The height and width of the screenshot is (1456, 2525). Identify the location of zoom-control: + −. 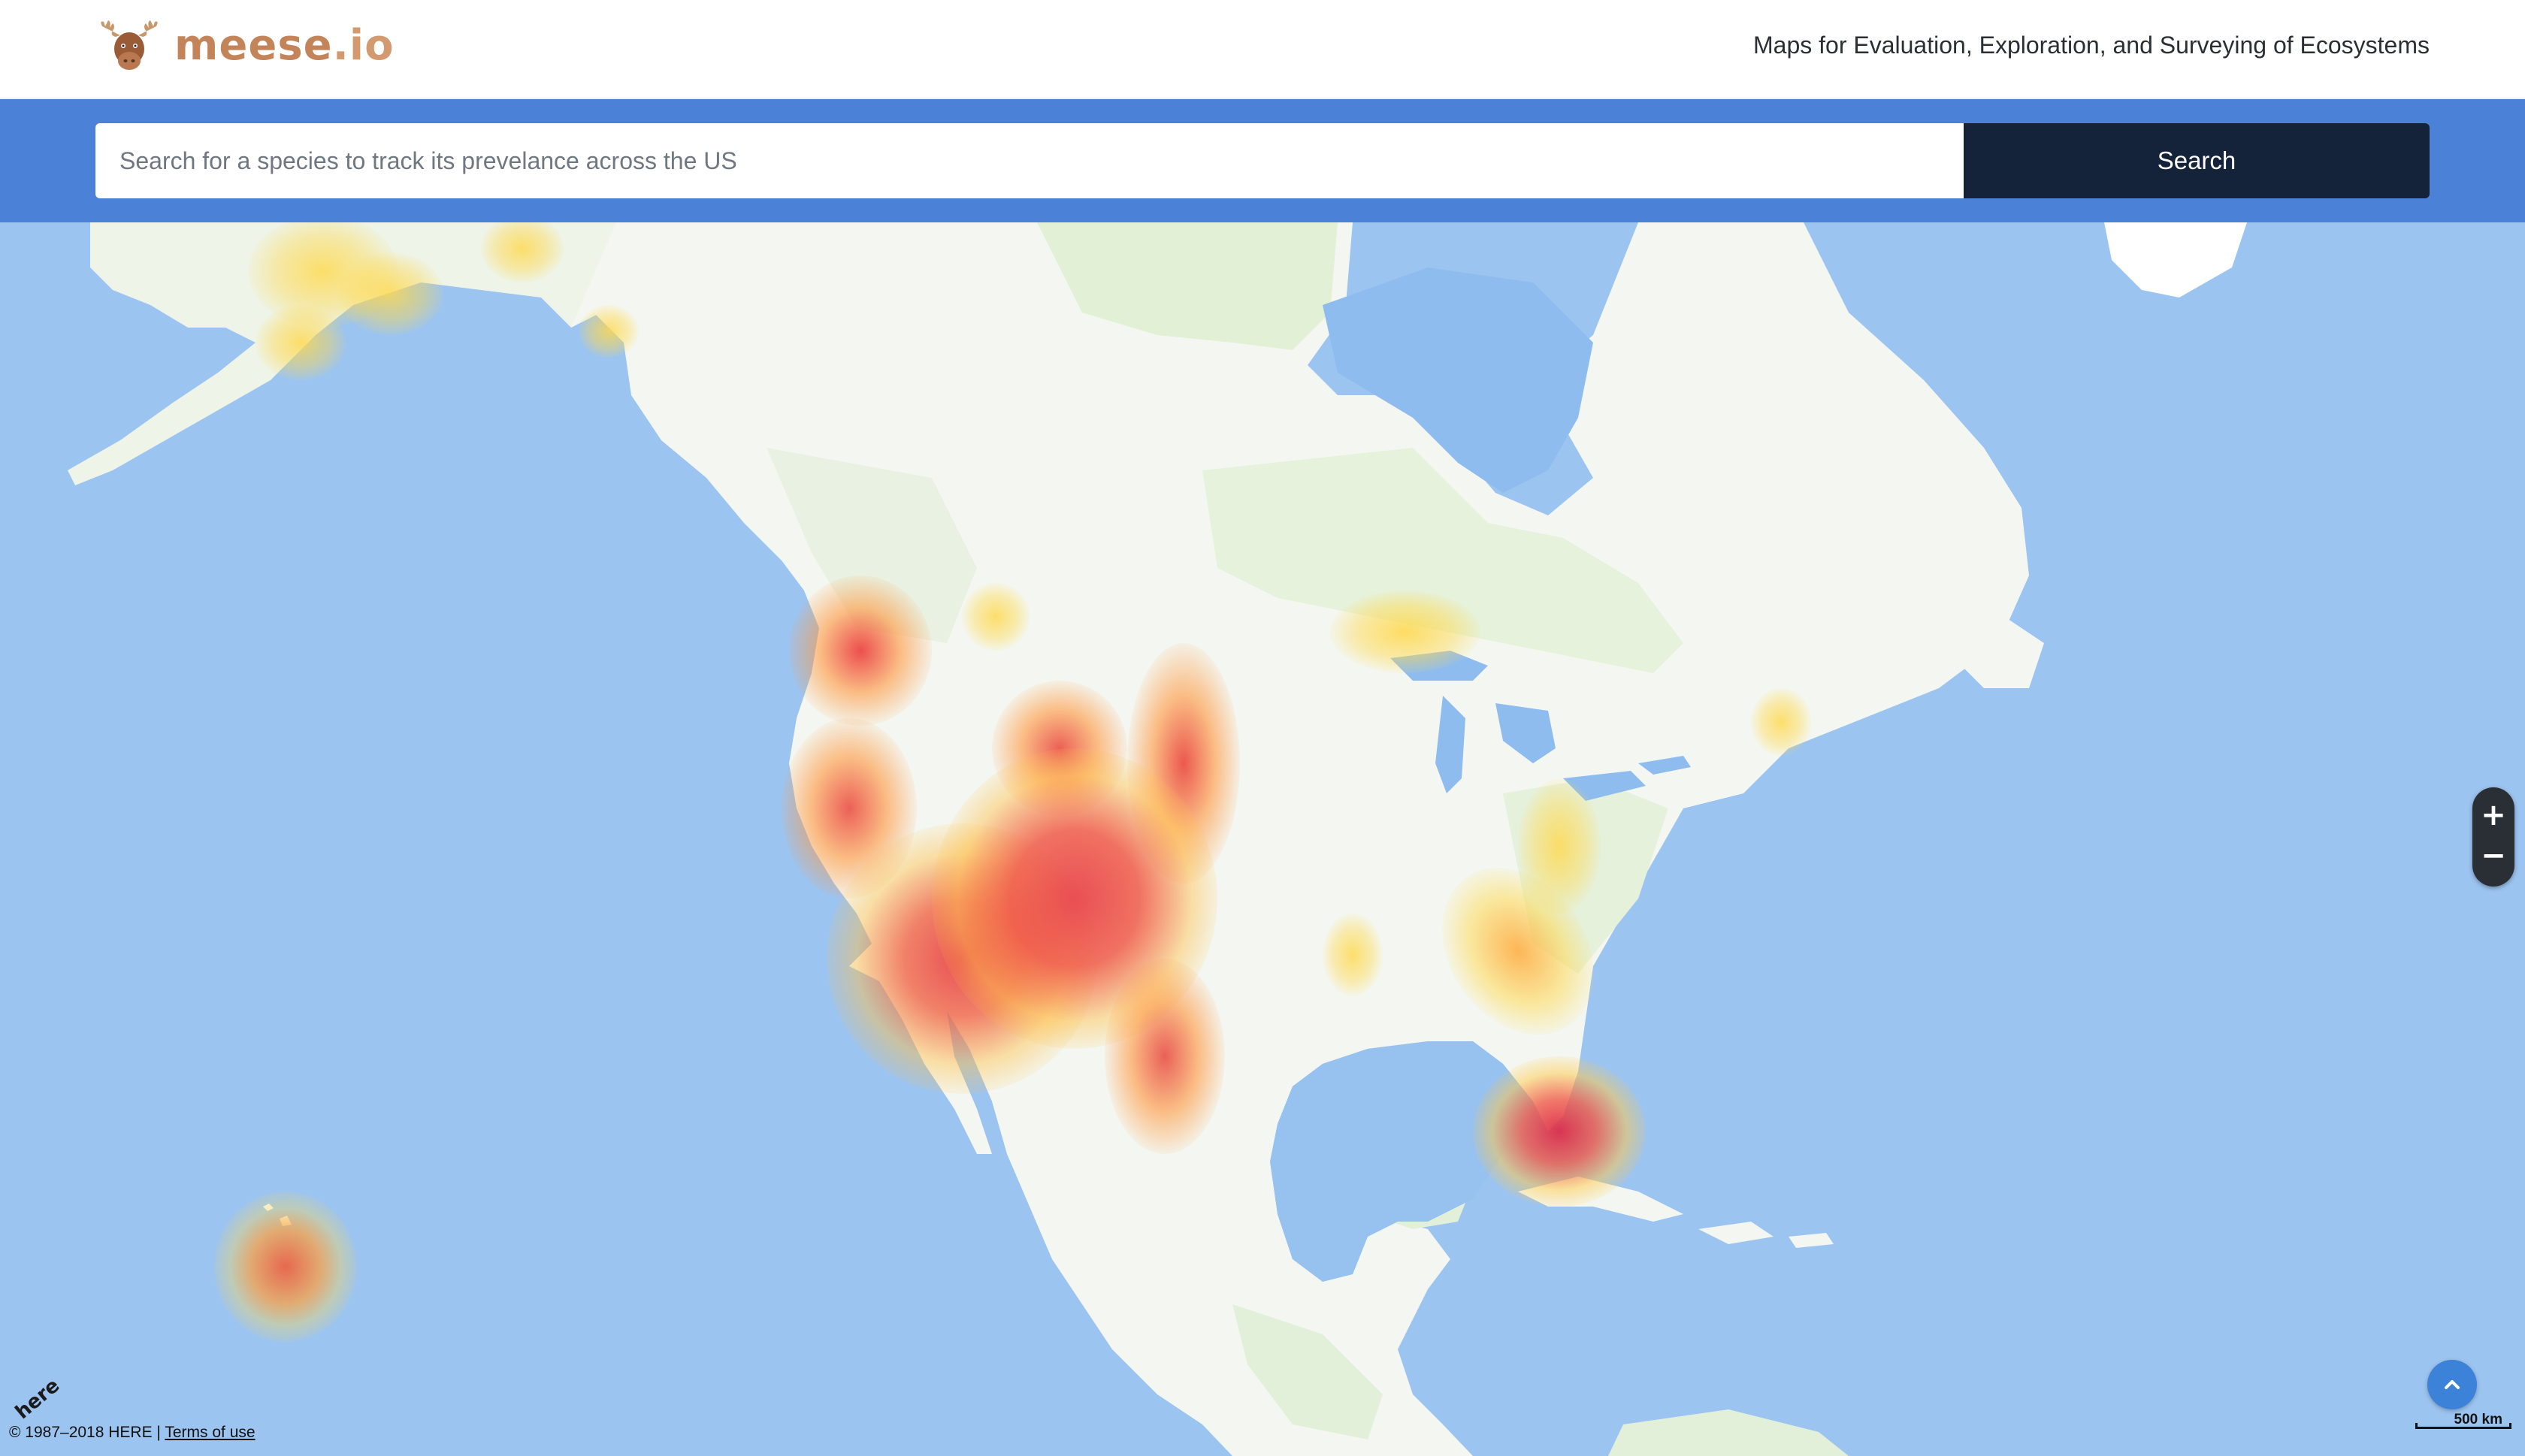
(2493, 837).